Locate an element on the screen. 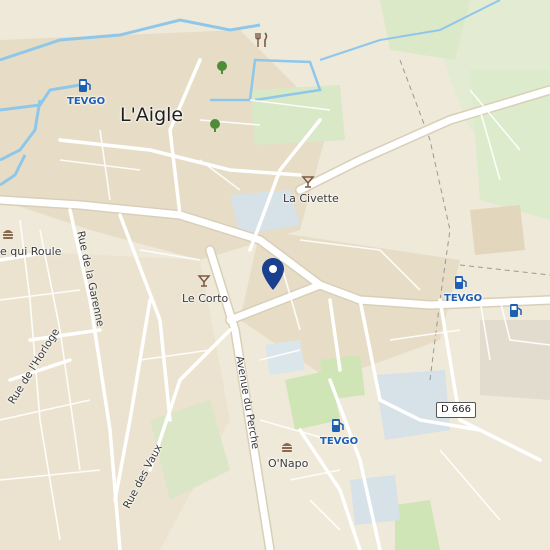 The width and height of the screenshot is (550, 550). le-corto-label: Le Corto is located at coordinates (205, 298).